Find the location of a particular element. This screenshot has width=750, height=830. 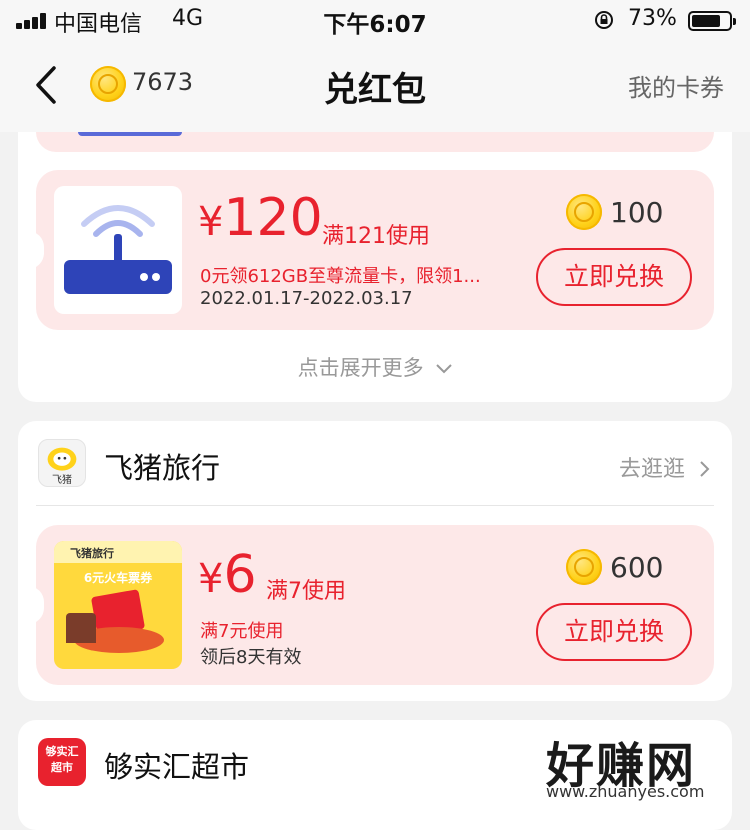

coupon-partial is located at coordinates (375, 142).